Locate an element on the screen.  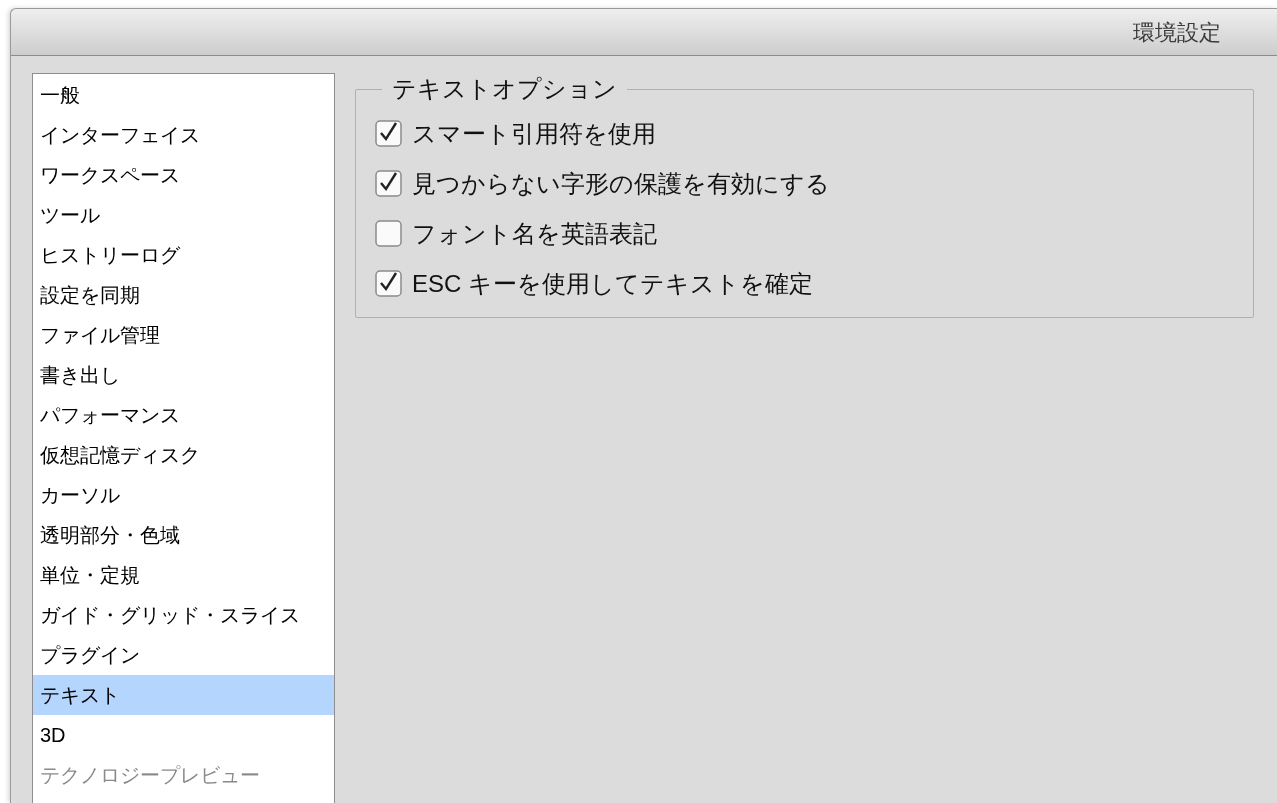
category-item: ワークスペース is located at coordinates (183, 175).